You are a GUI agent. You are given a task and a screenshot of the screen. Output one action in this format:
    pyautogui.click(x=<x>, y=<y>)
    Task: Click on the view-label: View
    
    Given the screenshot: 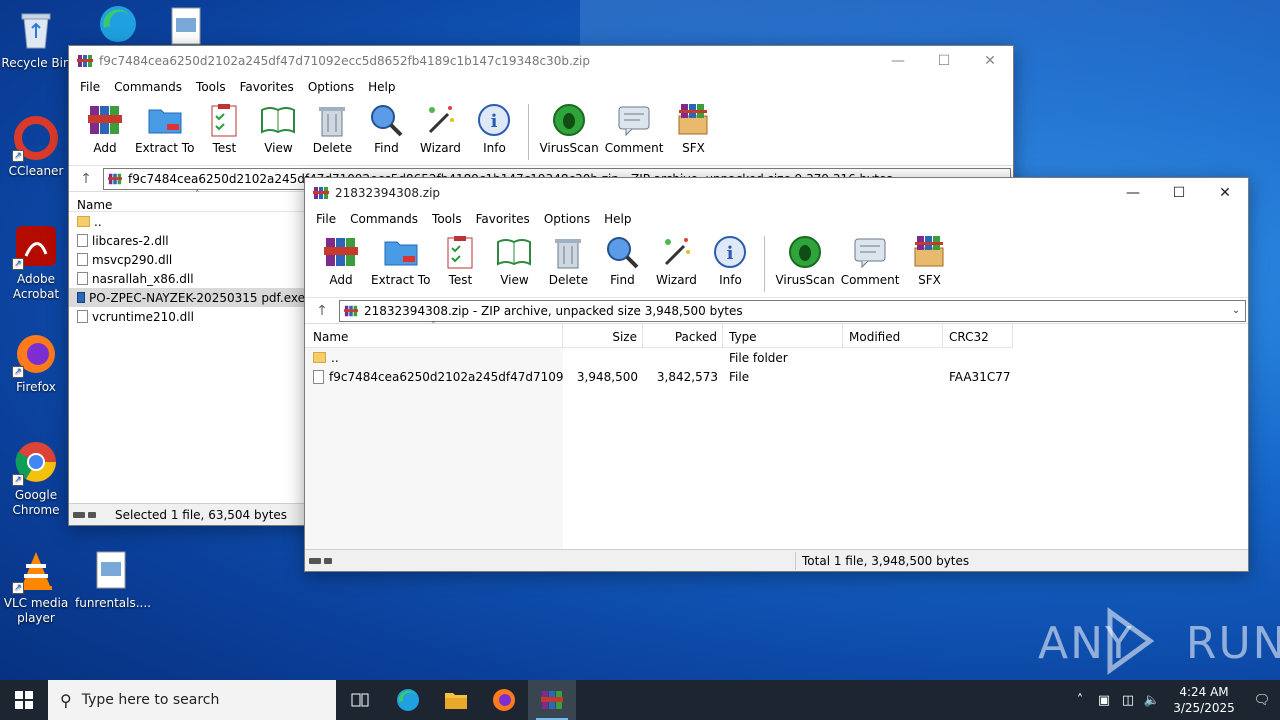 What is the action you would take?
    pyautogui.click(x=278, y=148)
    